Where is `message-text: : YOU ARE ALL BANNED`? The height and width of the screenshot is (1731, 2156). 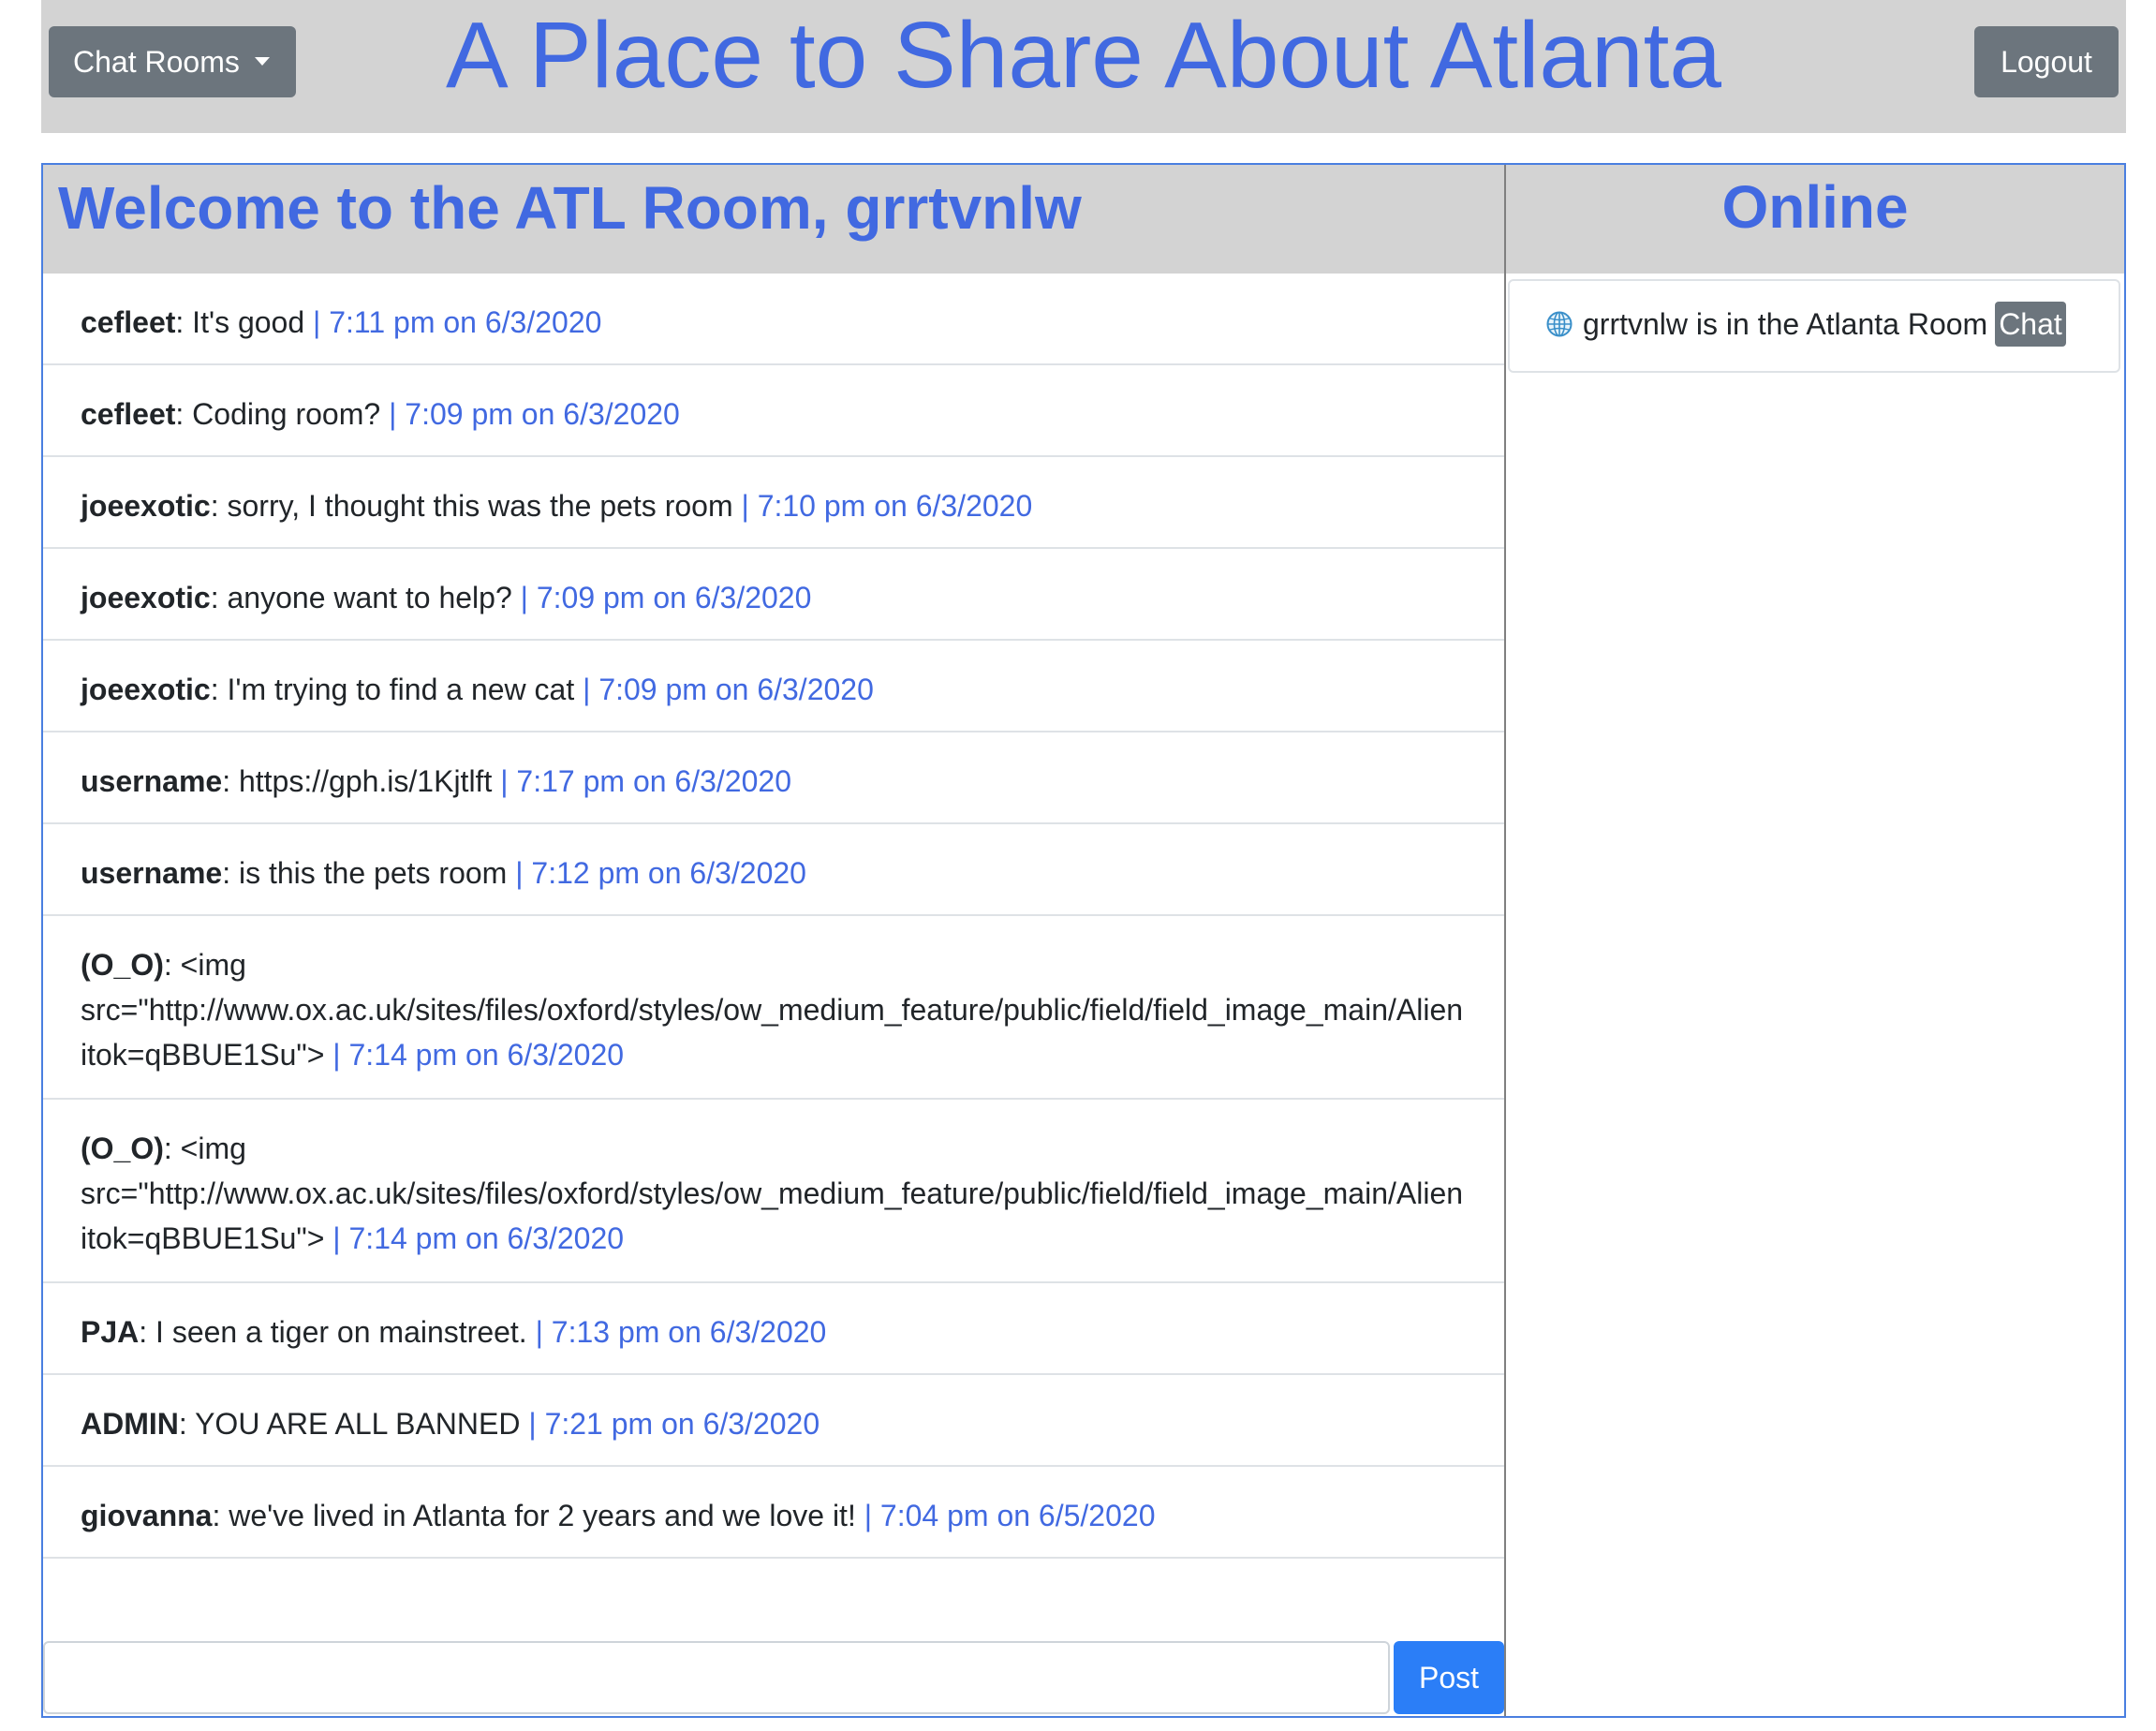 message-text: : YOU ARE ALL BANNED is located at coordinates (353, 1424).